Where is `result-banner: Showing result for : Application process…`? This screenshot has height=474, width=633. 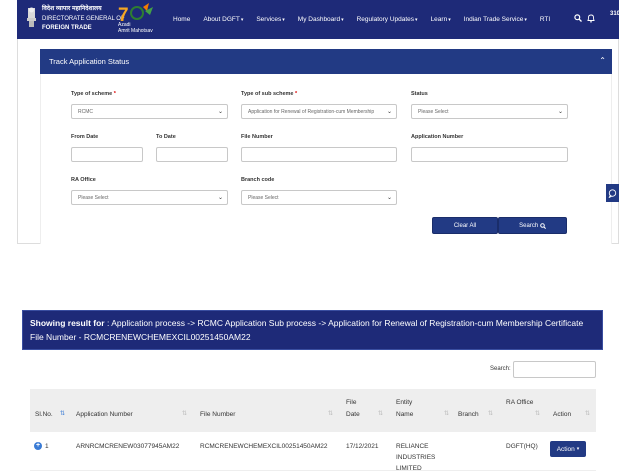
result-banner: Showing result for : Application process… is located at coordinates (312, 330).